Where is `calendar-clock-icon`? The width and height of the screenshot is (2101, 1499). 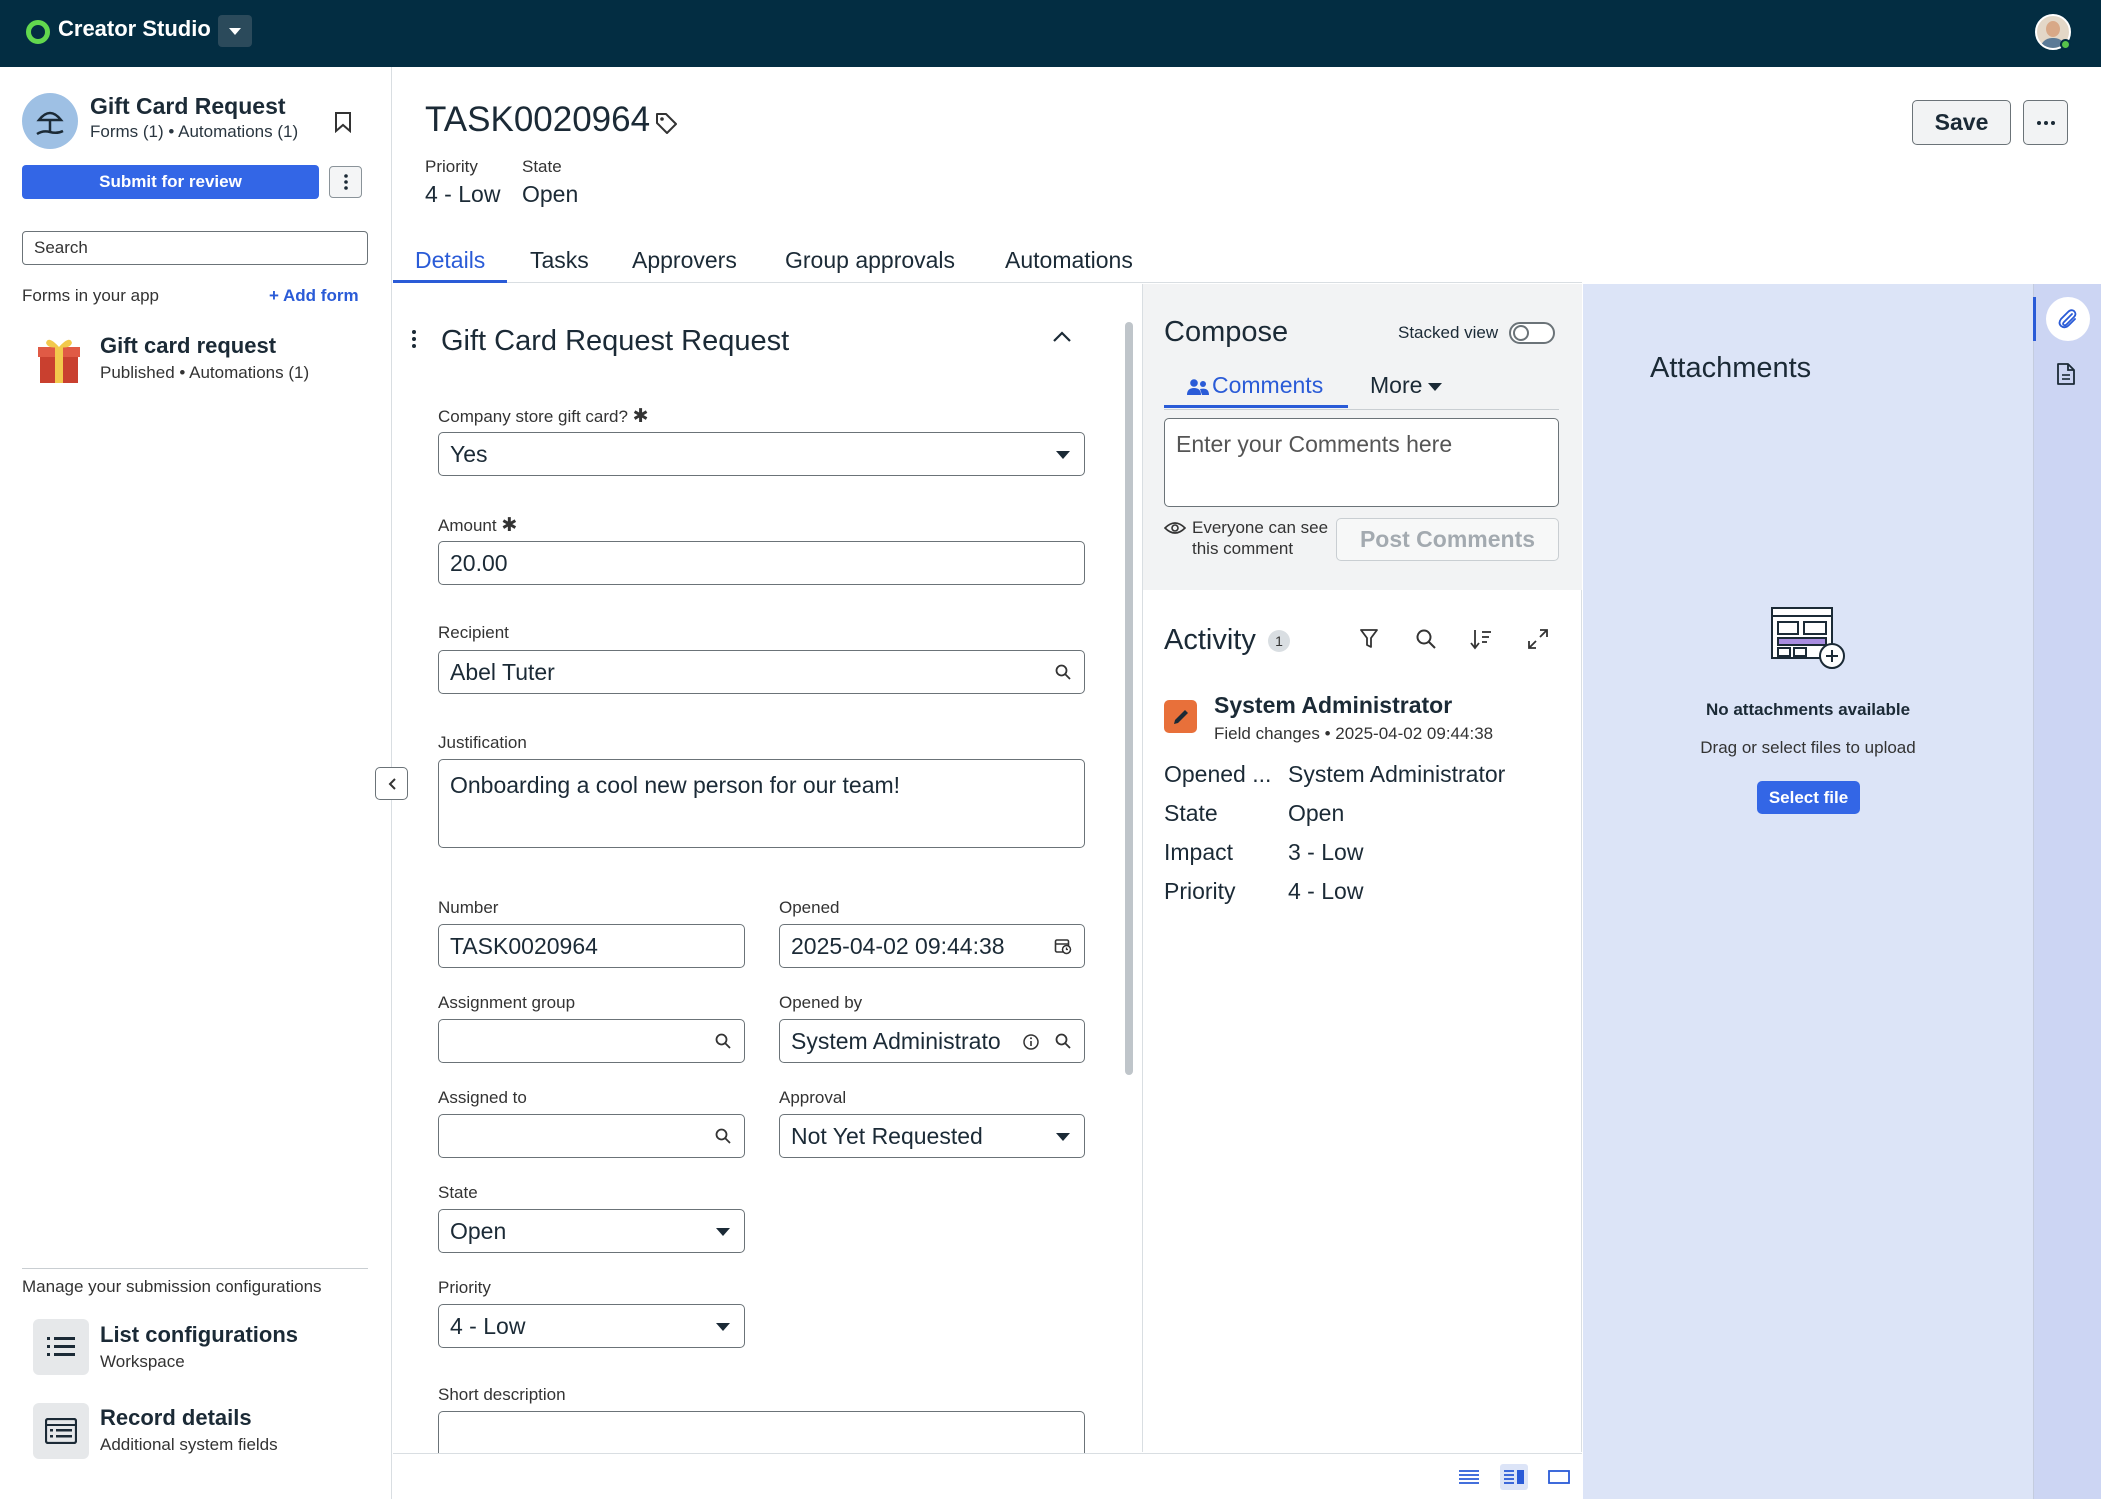
calendar-clock-icon is located at coordinates (1063, 946).